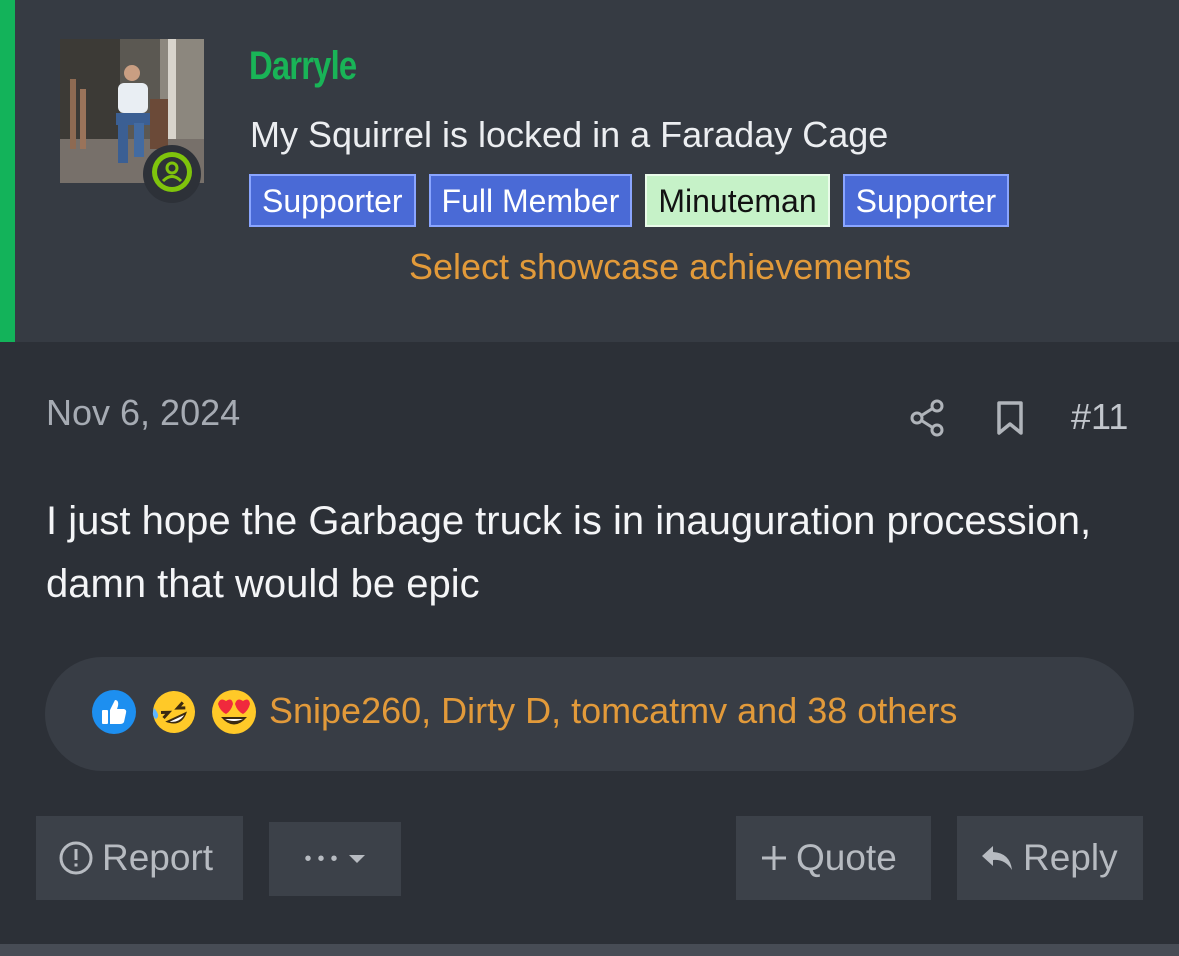  I want to click on bookmark-icon, so click(1010, 420).